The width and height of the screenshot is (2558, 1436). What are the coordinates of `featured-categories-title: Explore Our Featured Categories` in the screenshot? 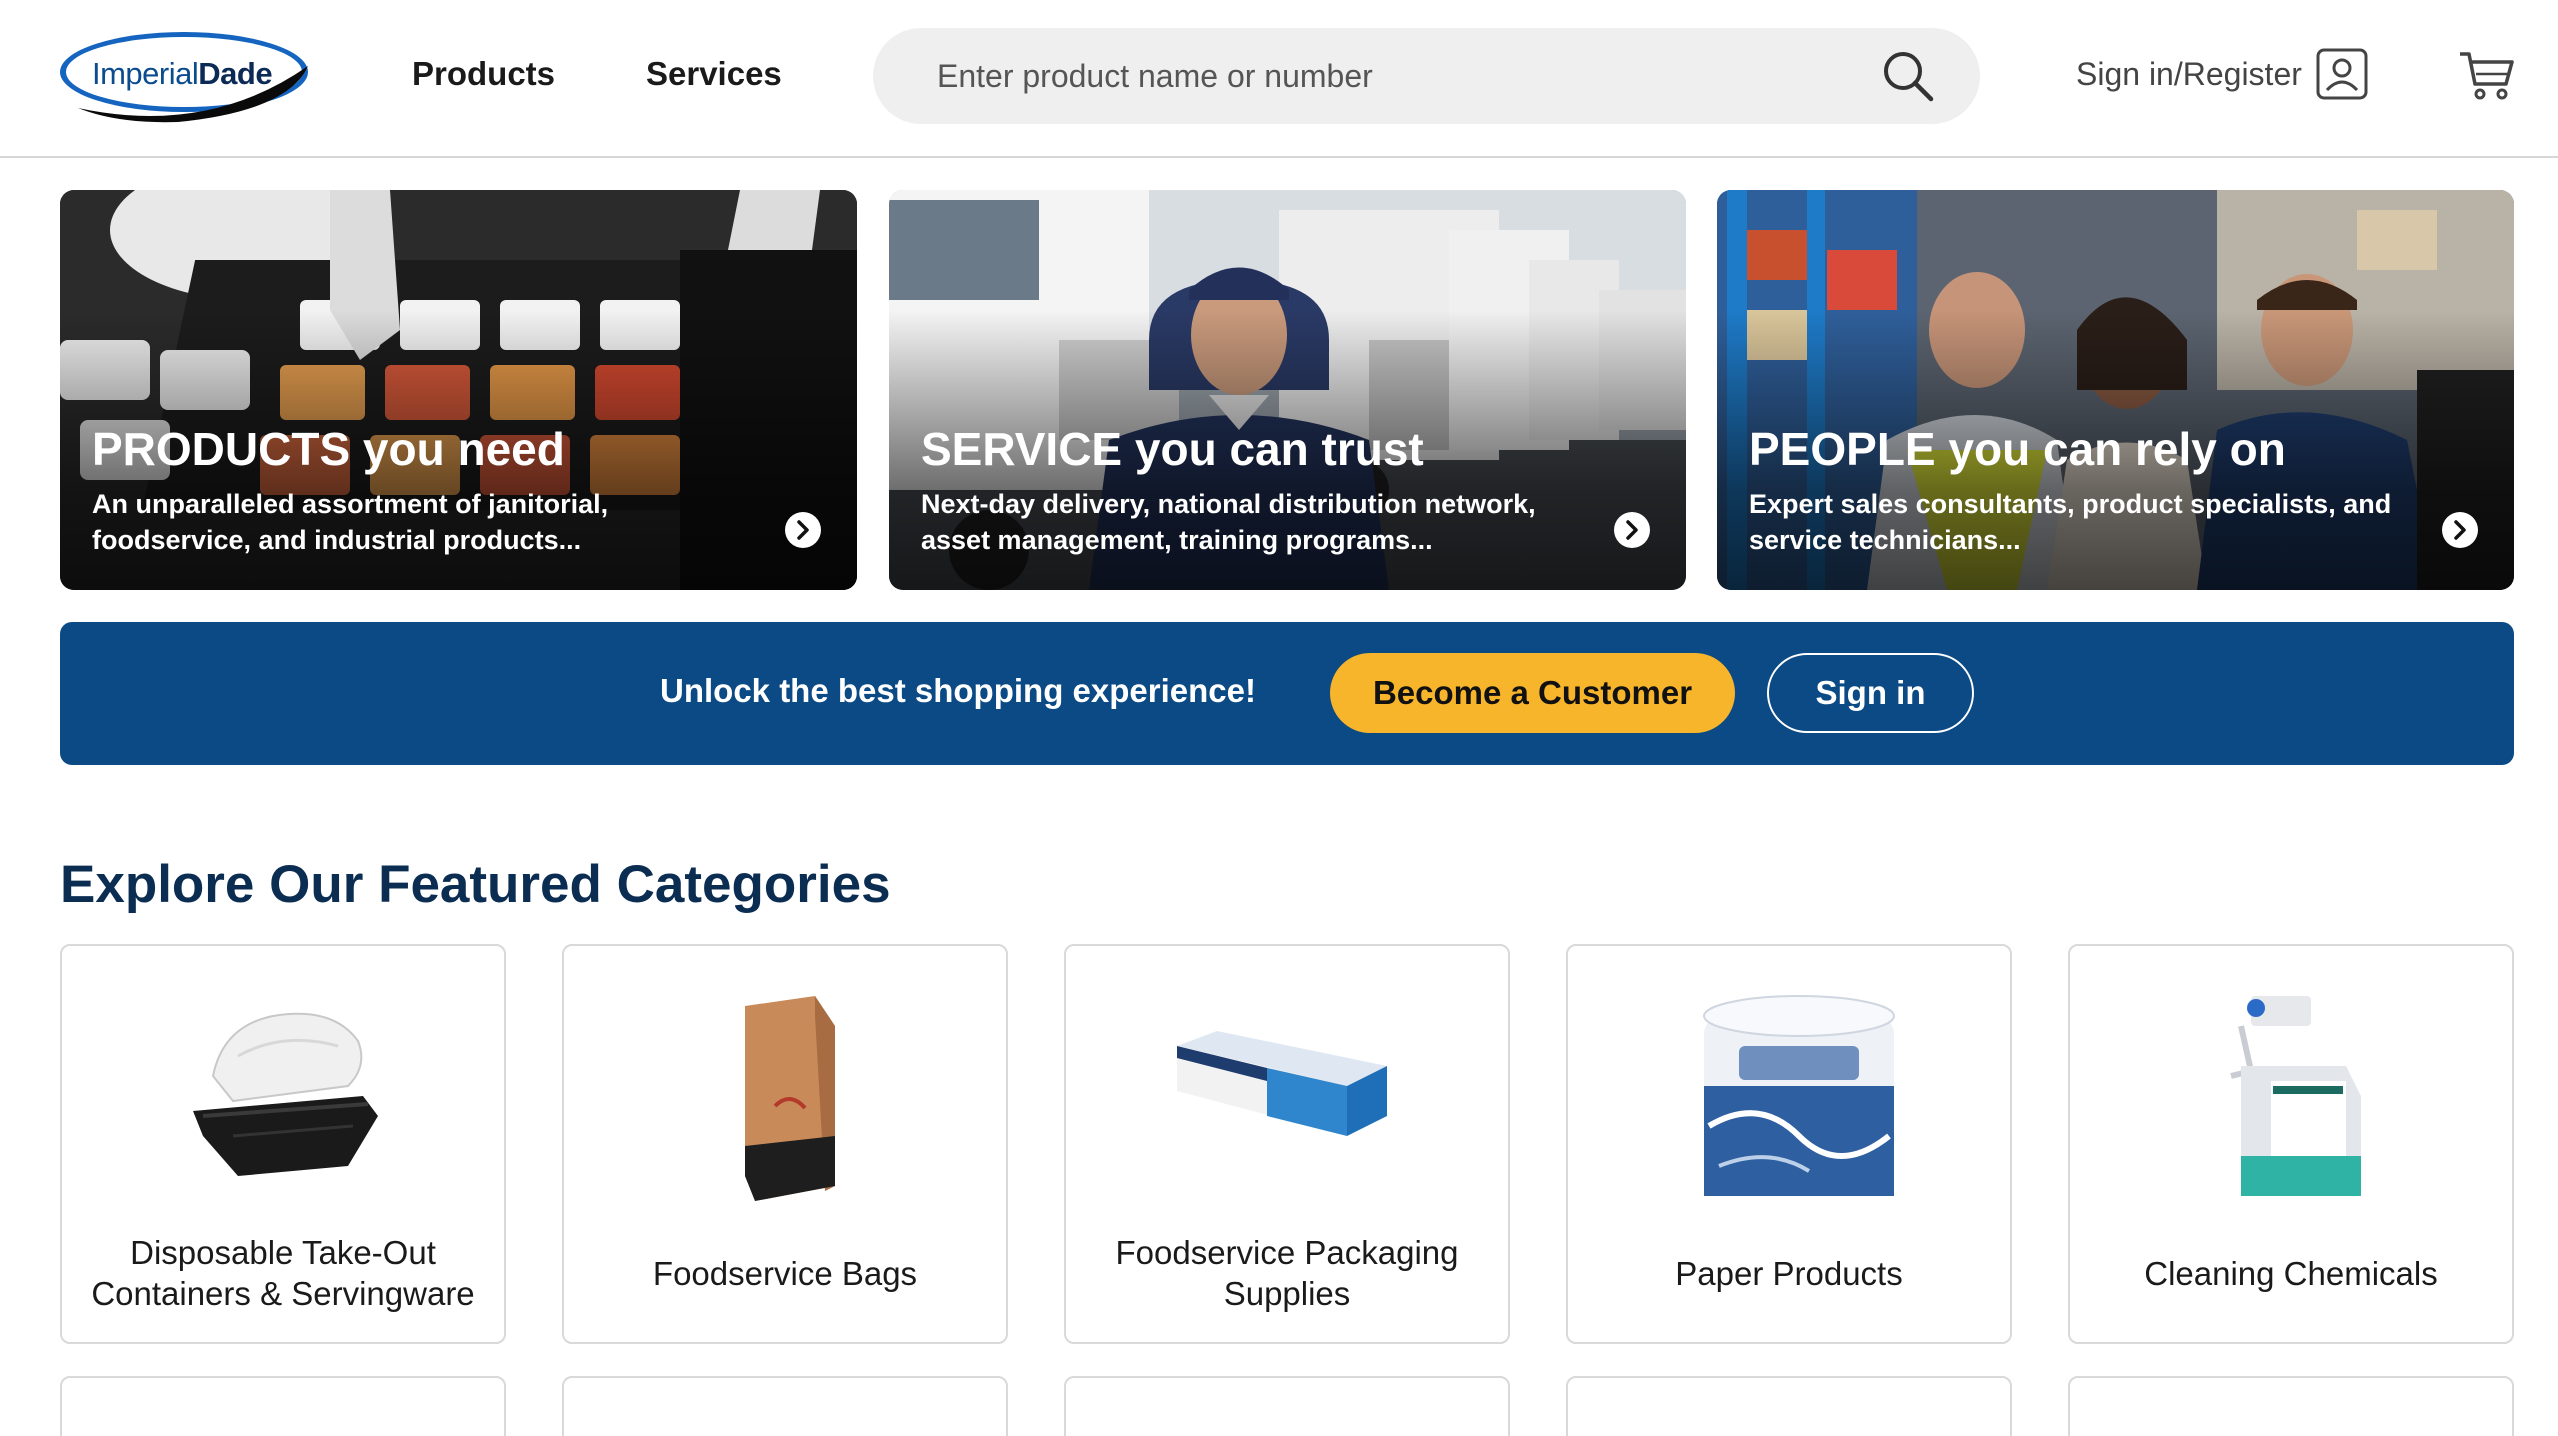 It's located at (475, 884).